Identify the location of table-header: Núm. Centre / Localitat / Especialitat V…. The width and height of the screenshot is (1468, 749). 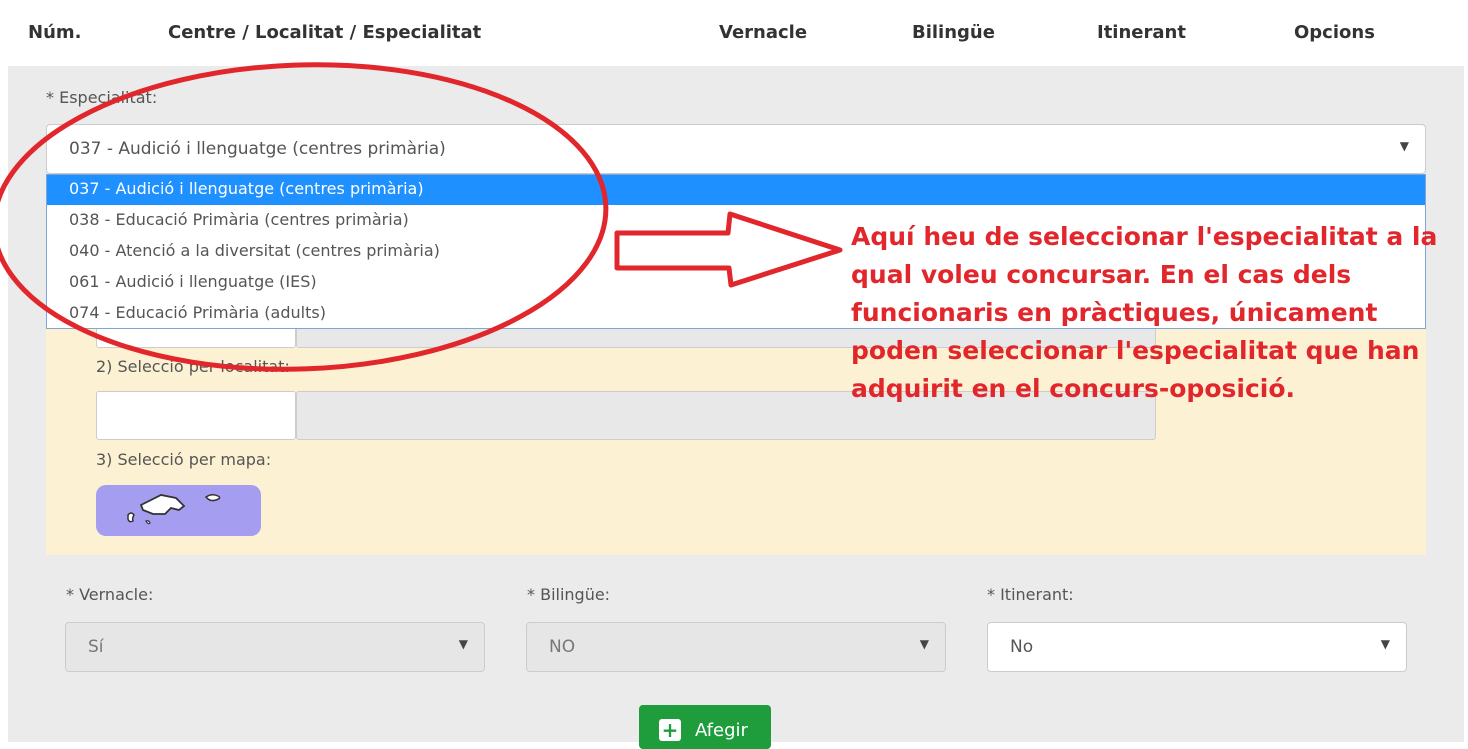
(734, 33).